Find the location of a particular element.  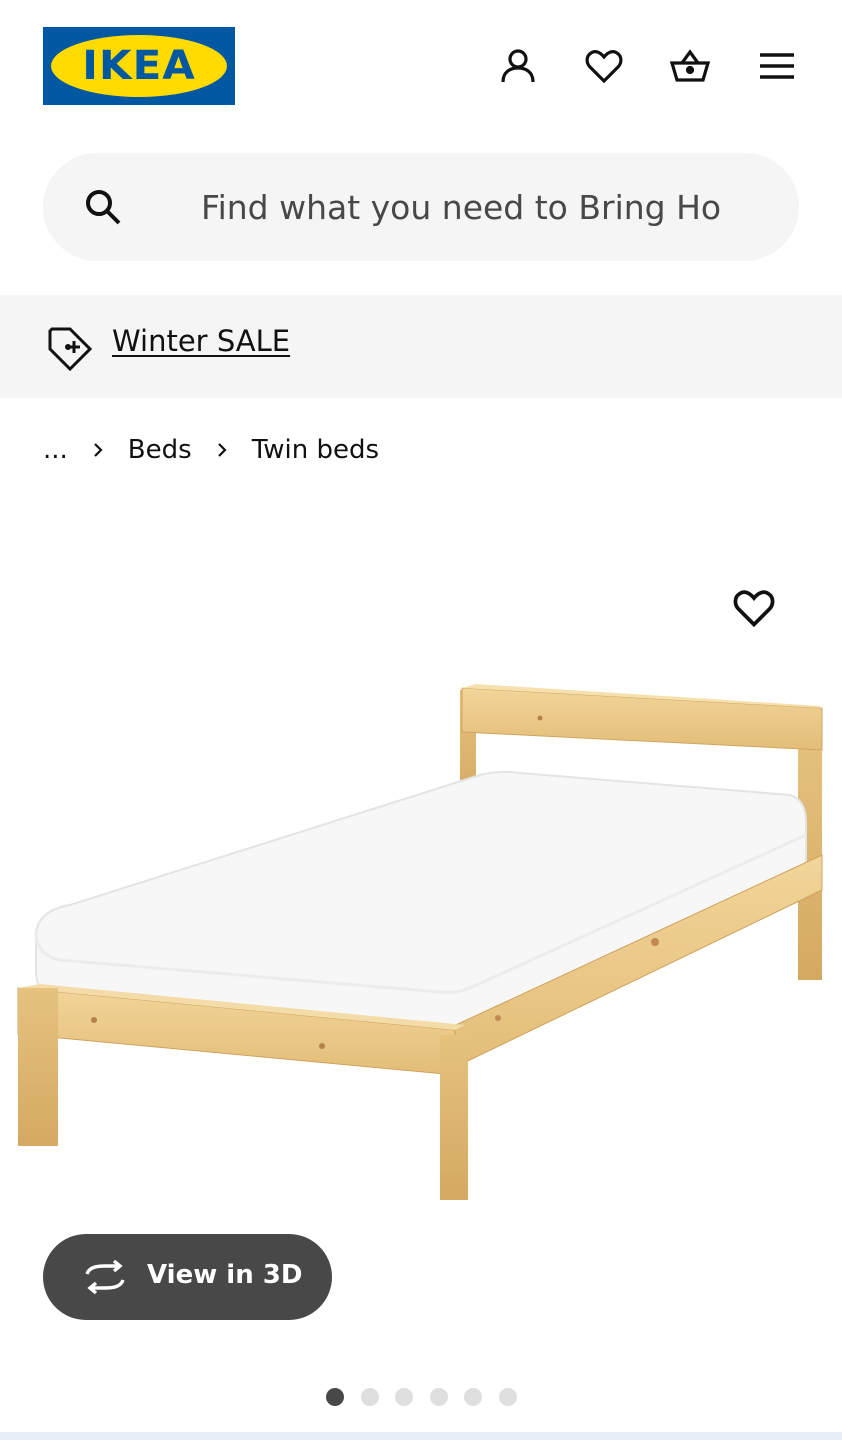

view-in-3d-button: View in 3D is located at coordinates (187, 1277).